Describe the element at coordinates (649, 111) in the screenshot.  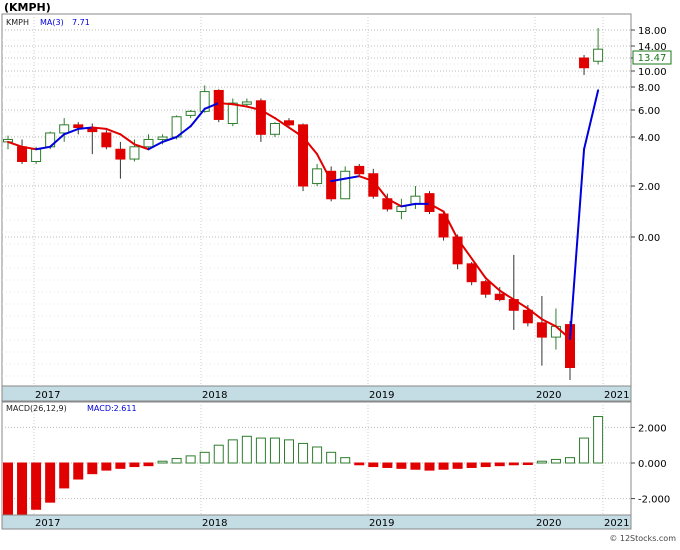
I see `price-tick-label: 6.00` at that location.